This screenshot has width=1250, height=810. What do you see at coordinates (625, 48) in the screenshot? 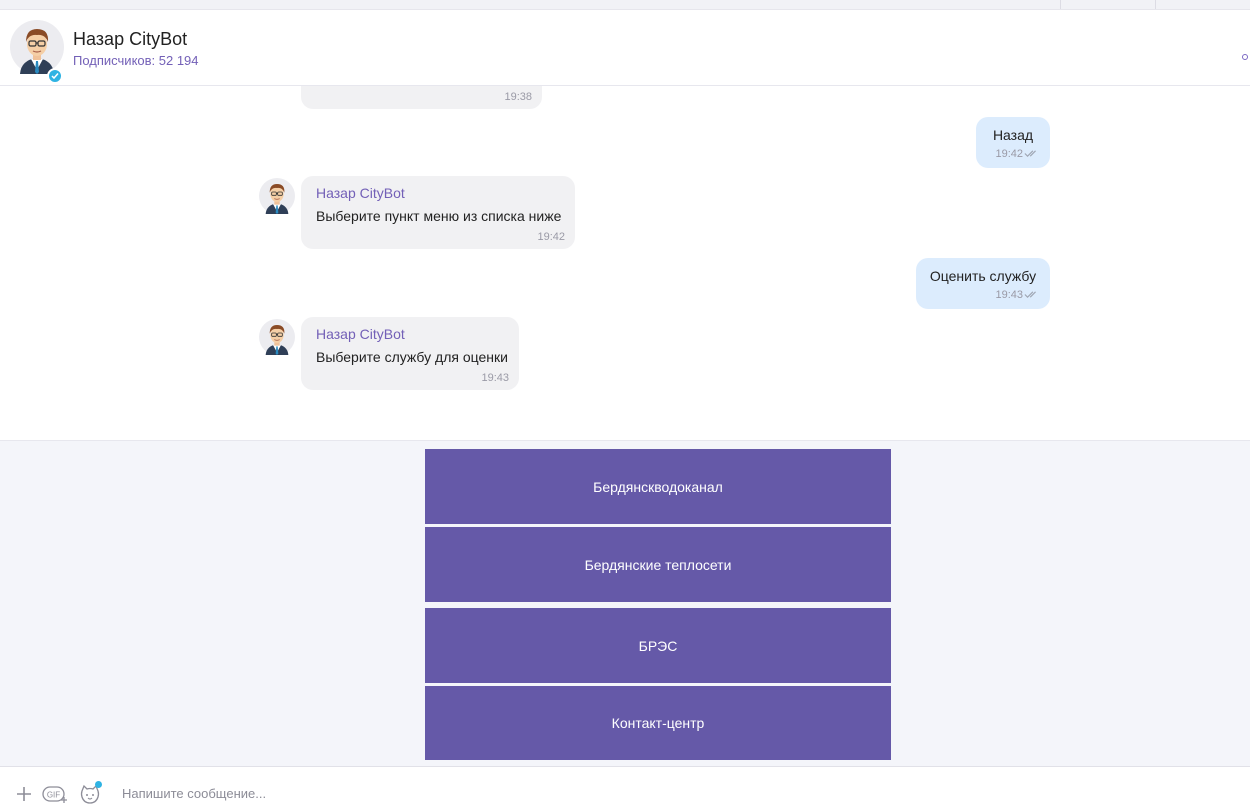
I see `chat-header: Назар CityBot Подписчиков: 52 194` at bounding box center [625, 48].